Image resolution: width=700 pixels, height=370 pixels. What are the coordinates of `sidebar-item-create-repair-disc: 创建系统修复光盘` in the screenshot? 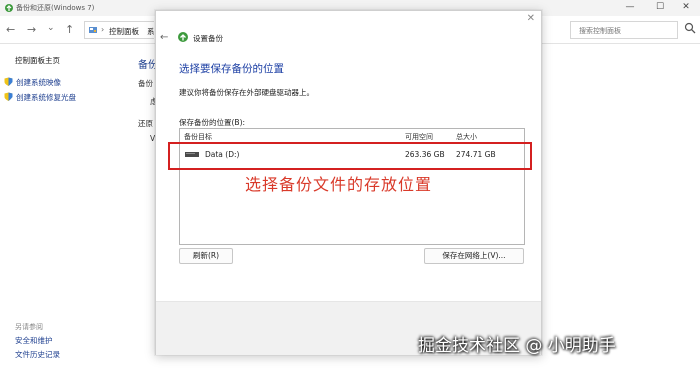 It's located at (40, 97).